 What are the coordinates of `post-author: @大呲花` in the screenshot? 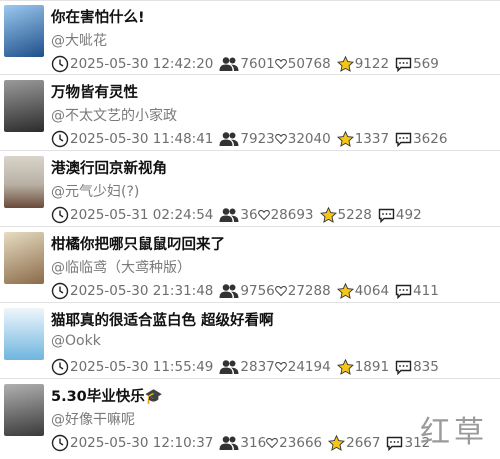 It's located at (79, 40).